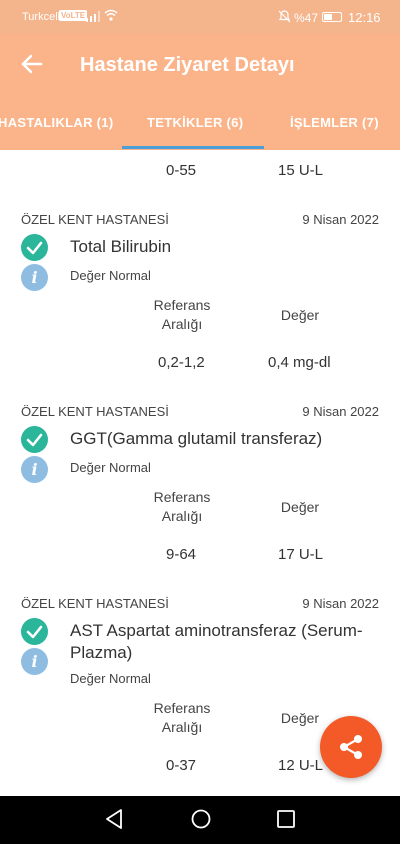 This screenshot has height=844, width=400. I want to click on mute-bell-icon, so click(284, 18).